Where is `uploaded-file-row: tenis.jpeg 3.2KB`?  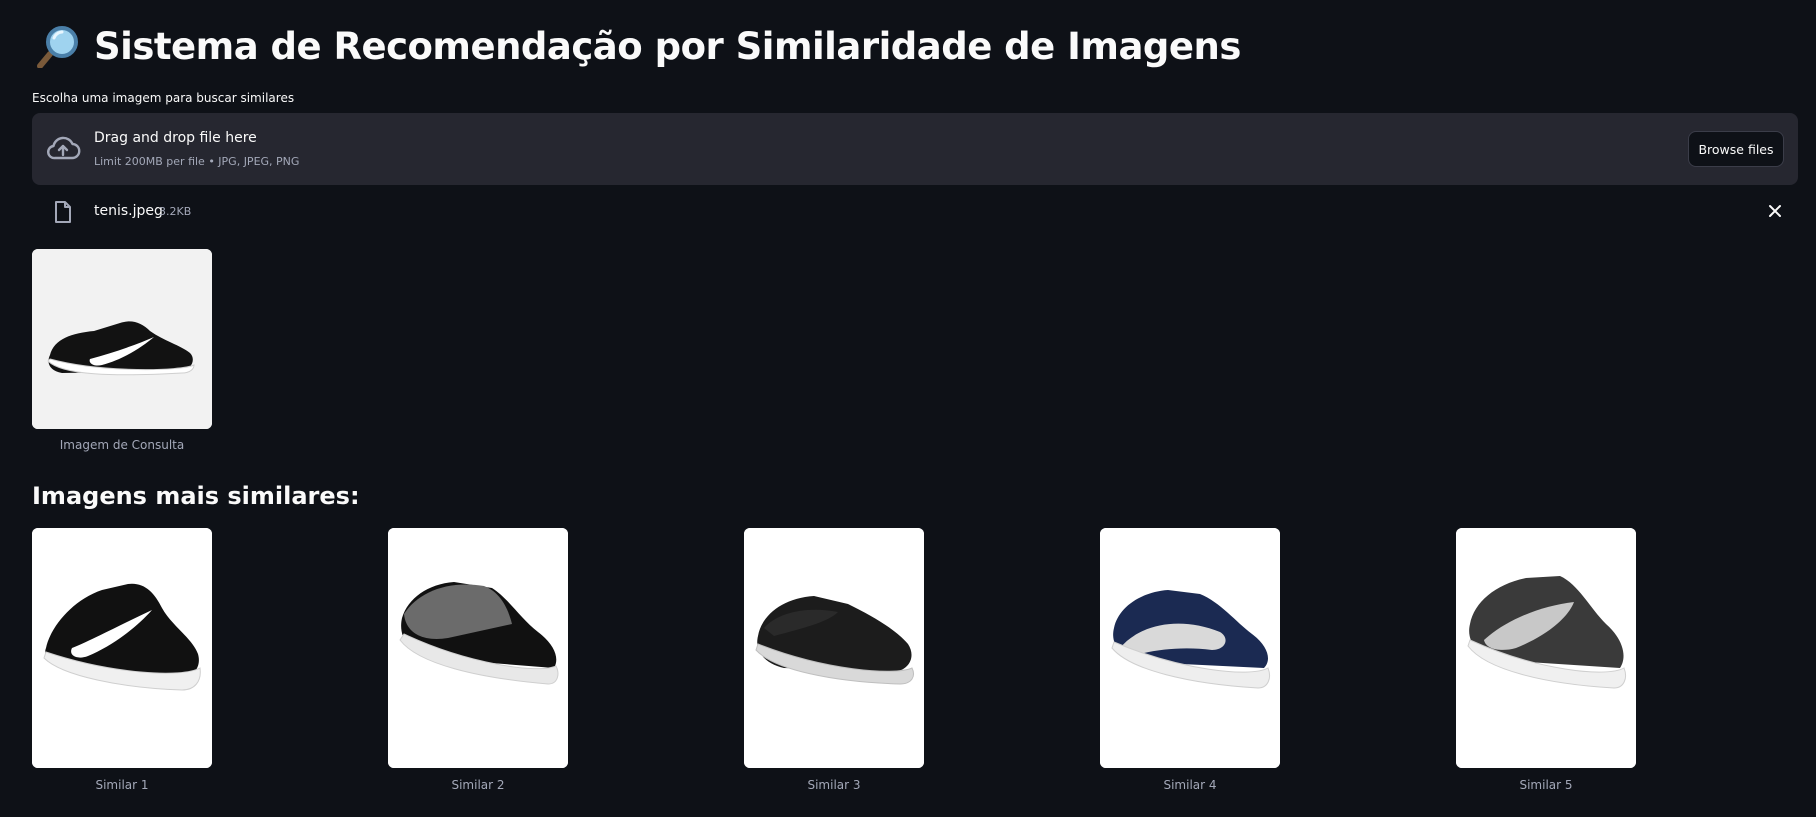
uploaded-file-row: tenis.jpeg 3.2KB is located at coordinates (915, 211).